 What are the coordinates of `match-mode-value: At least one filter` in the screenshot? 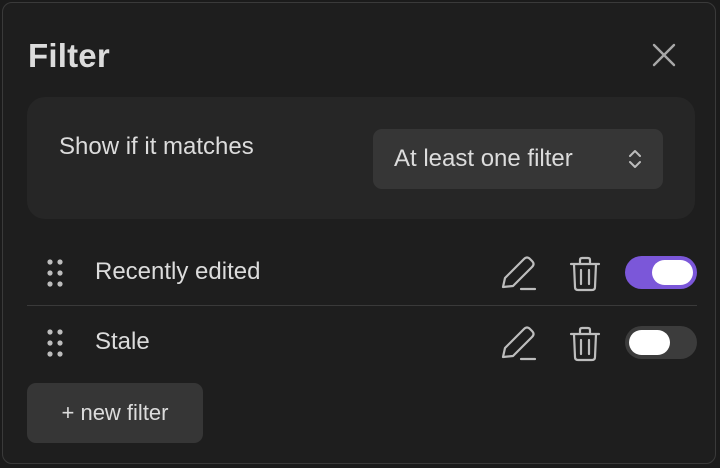 It's located at (483, 158).